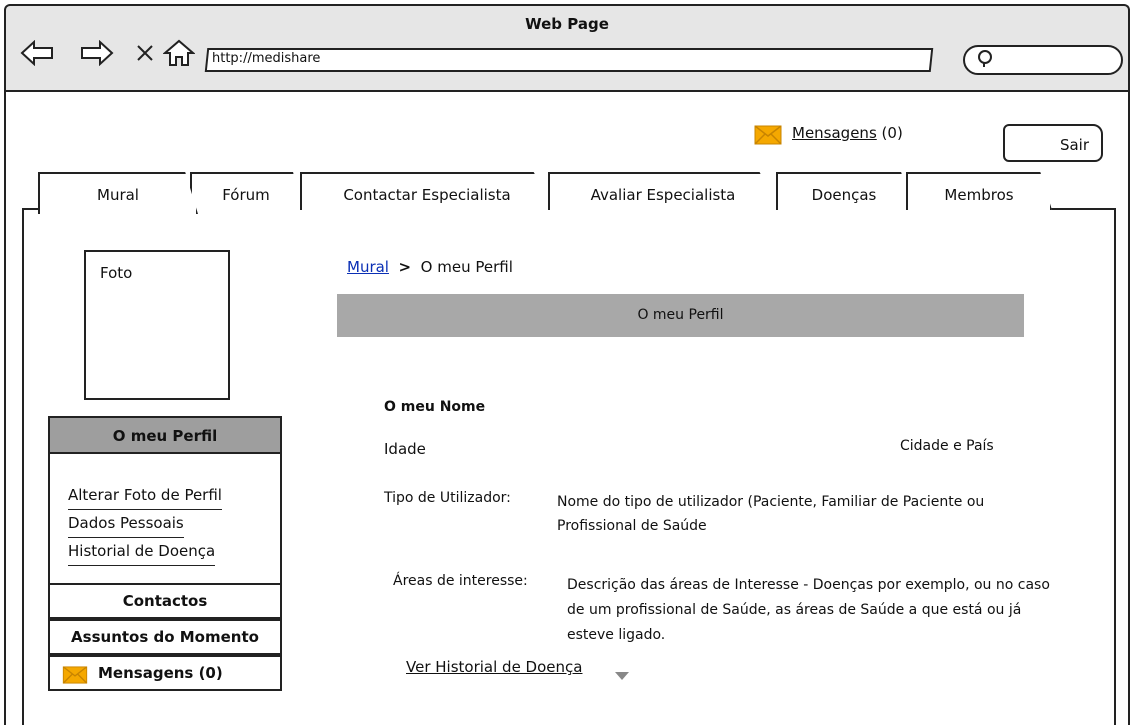  What do you see at coordinates (435, 407) in the screenshot?
I see `profile-name: O meu Nome` at bounding box center [435, 407].